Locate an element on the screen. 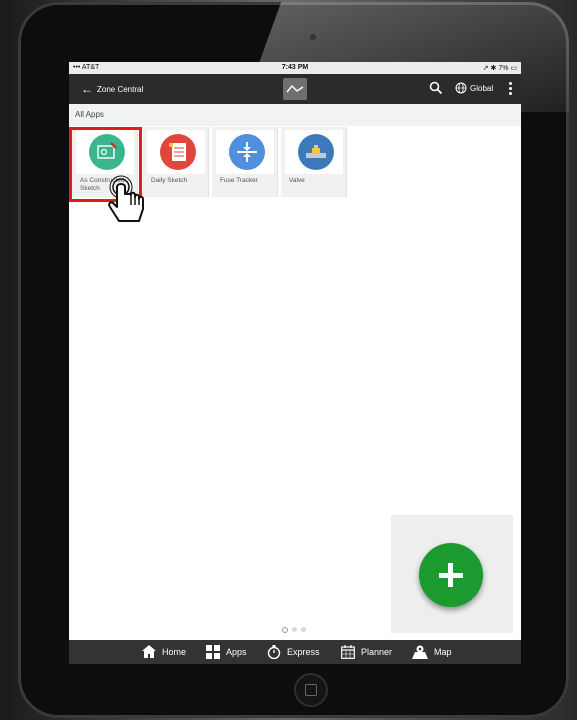 Image resolution: width=577 pixels, height=720 pixels. clock: 7:43 PM is located at coordinates (295, 67).